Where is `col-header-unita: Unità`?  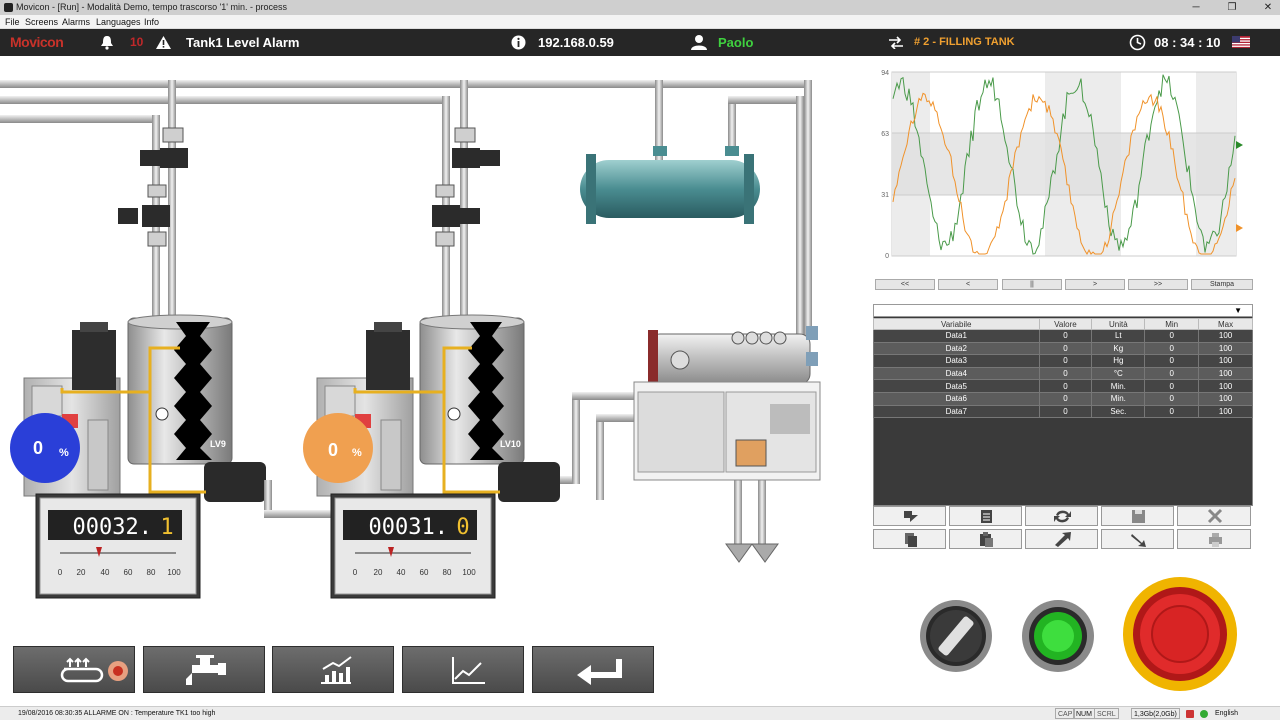 col-header-unita: Unità is located at coordinates (1118, 324).